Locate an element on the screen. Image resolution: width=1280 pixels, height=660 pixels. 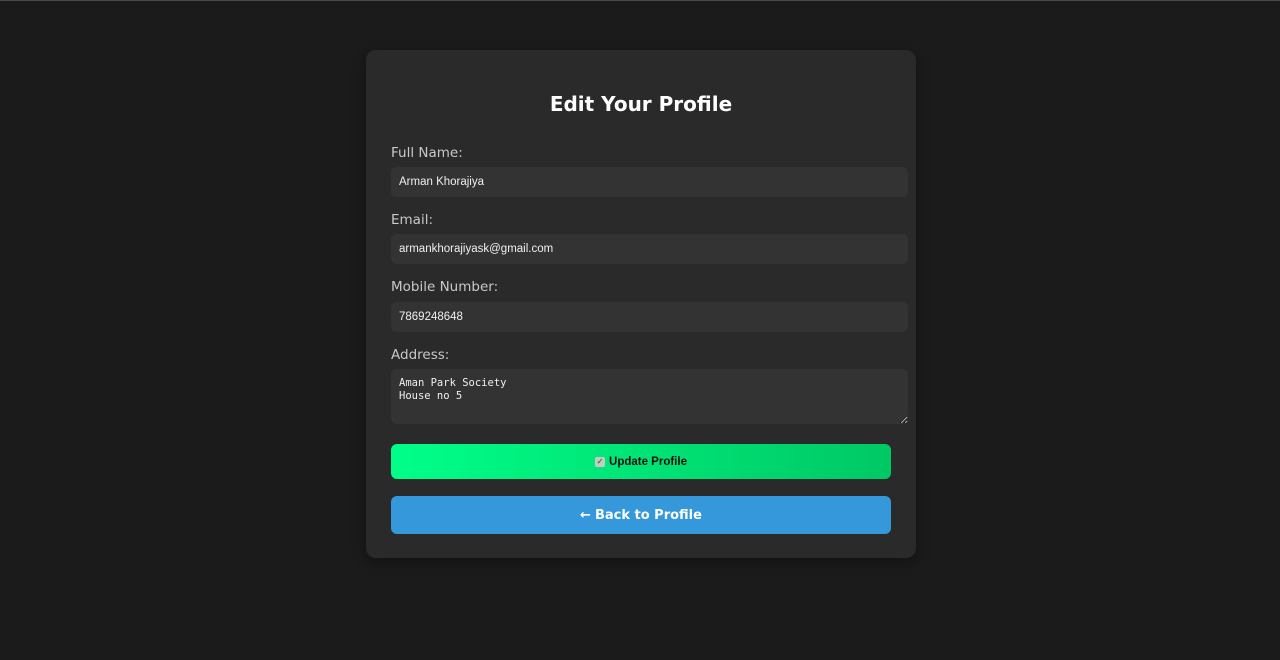
page-title: Edit Your Profile is located at coordinates (641, 104).